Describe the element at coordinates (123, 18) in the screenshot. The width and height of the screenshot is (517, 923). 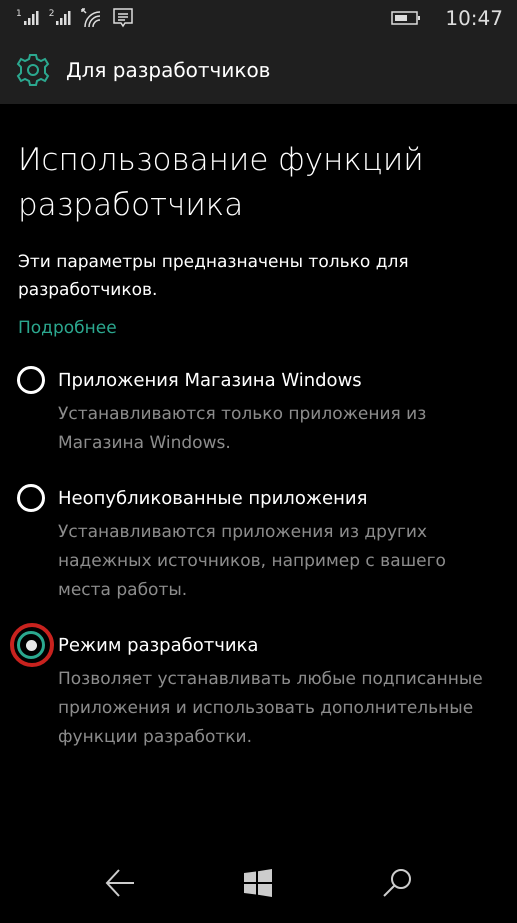
I see `message-icon` at that location.